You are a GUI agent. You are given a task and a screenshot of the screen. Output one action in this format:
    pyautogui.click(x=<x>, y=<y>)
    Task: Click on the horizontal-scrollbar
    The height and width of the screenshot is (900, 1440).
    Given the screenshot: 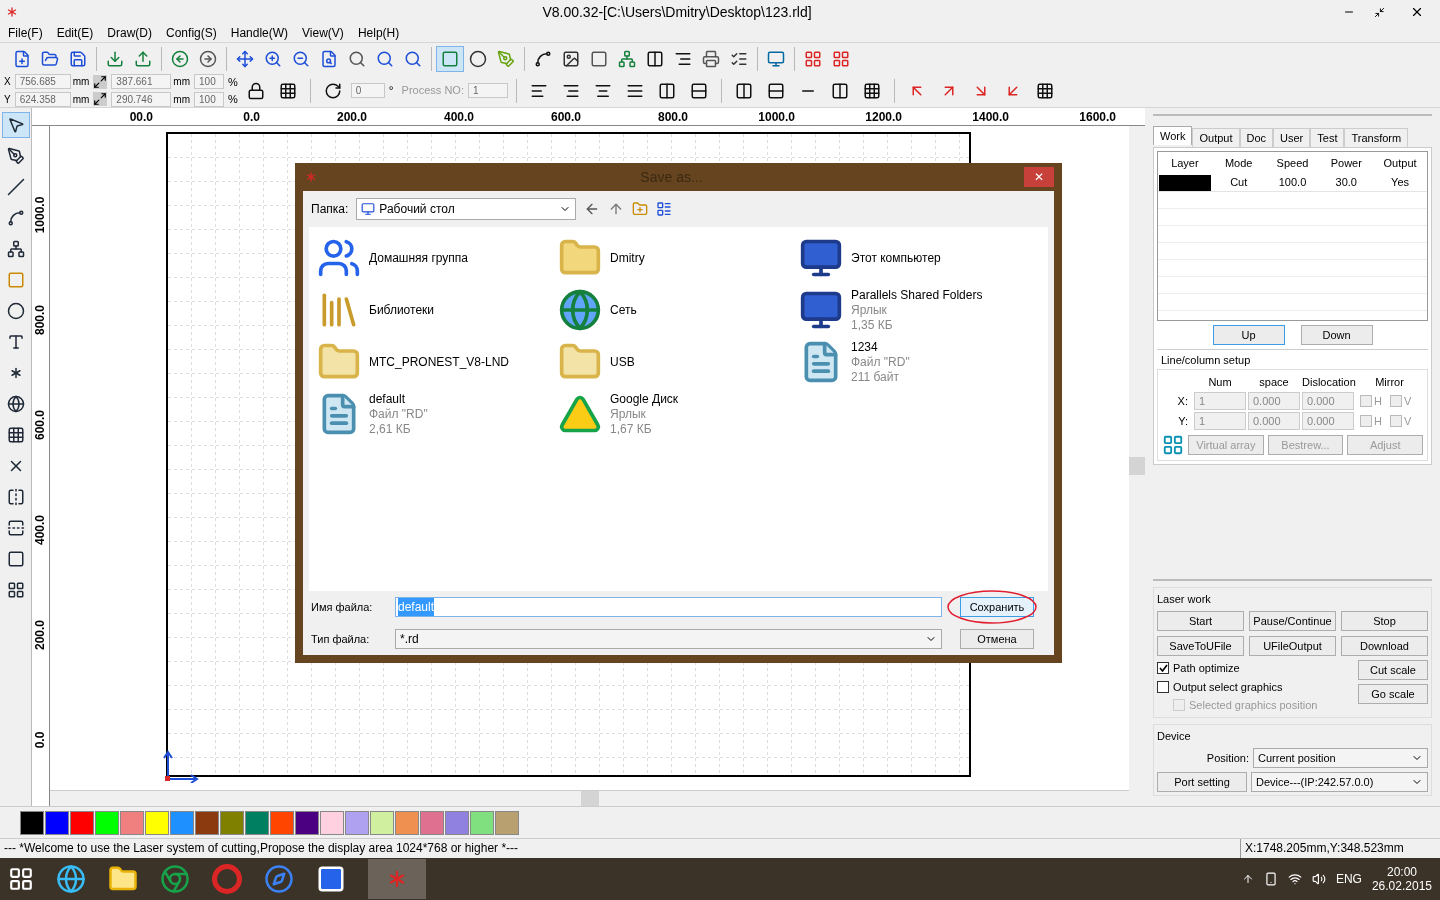 What is the action you would take?
    pyautogui.click(x=589, y=798)
    